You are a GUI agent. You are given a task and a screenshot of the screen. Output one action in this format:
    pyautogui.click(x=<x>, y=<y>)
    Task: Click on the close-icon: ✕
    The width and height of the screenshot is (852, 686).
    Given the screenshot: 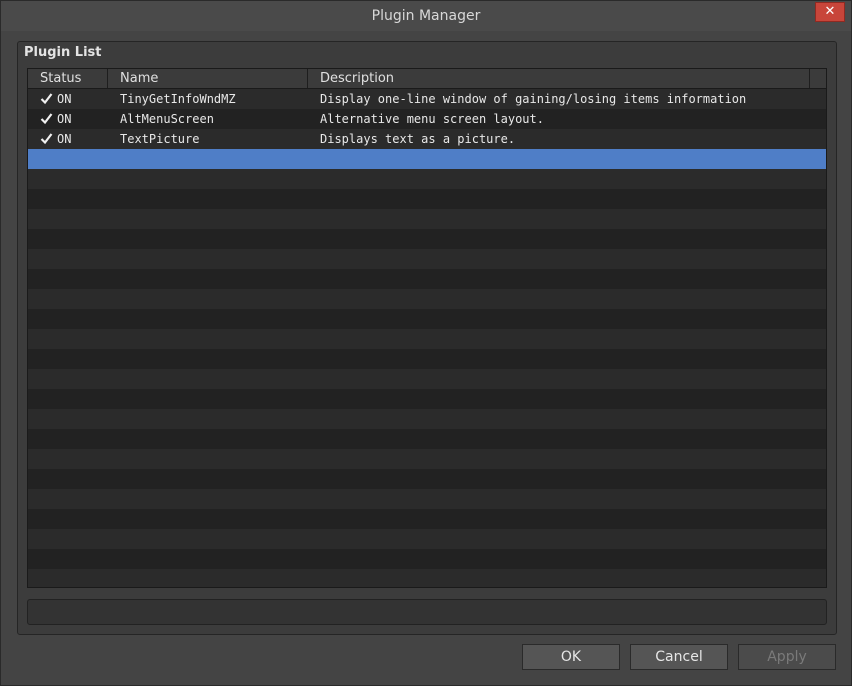 What is the action you would take?
    pyautogui.click(x=830, y=11)
    